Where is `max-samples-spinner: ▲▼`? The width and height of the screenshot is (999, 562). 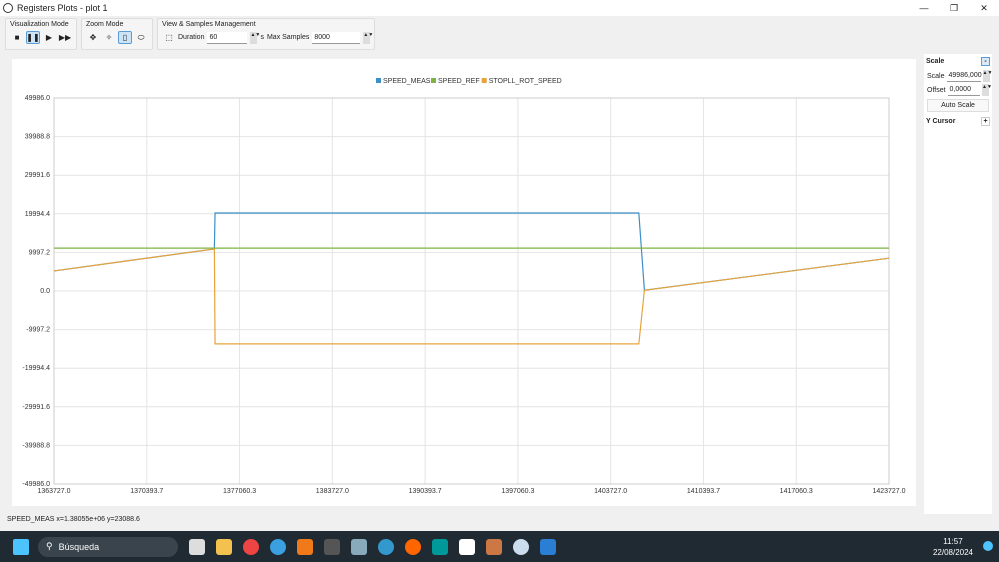
max-samples-spinner: ▲▼ is located at coordinates (368, 37).